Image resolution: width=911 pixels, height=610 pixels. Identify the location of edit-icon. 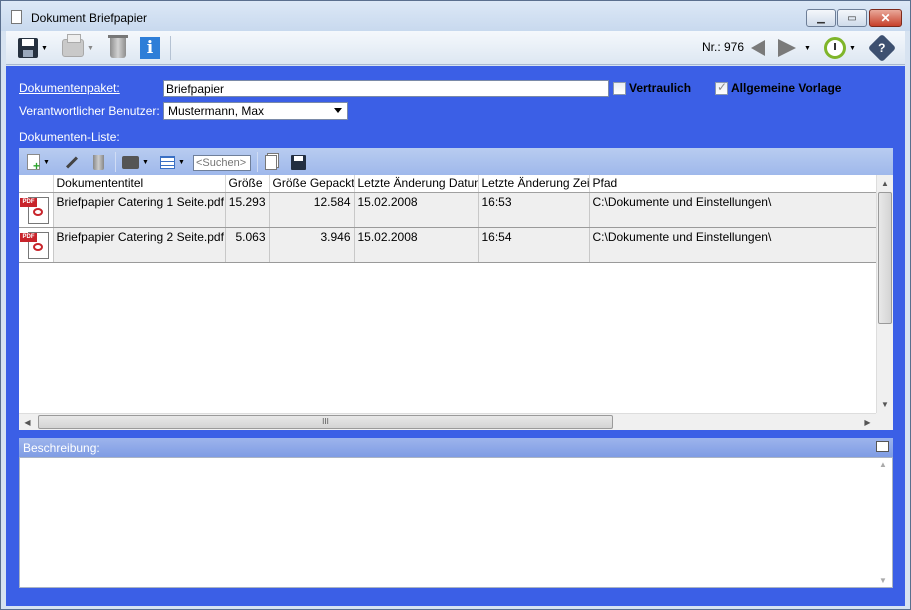
(72, 162).